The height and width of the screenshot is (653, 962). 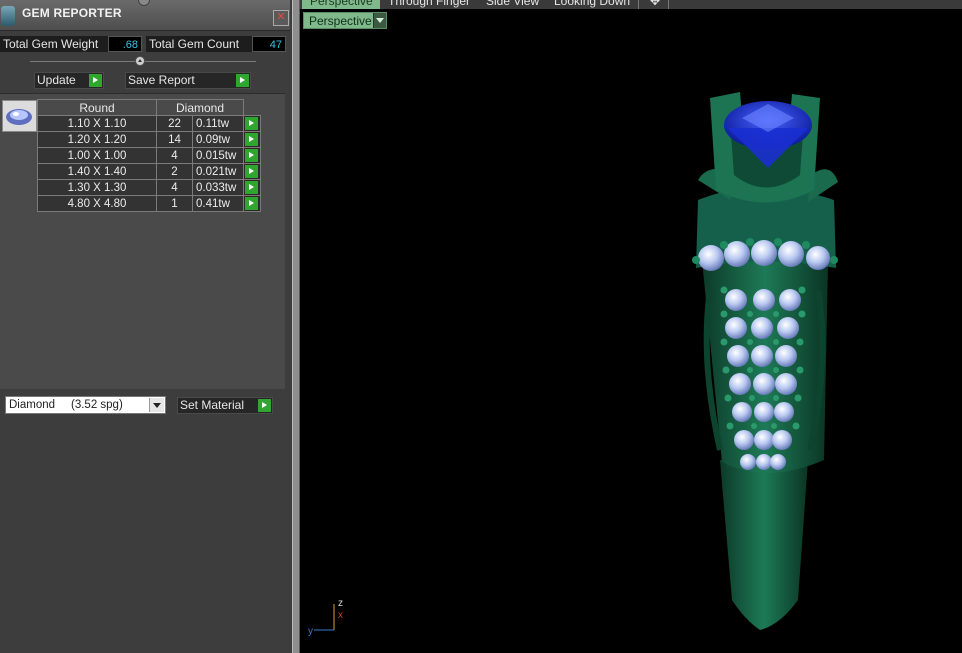 I want to click on collapse-handle-icon, so click(x=140, y=61).